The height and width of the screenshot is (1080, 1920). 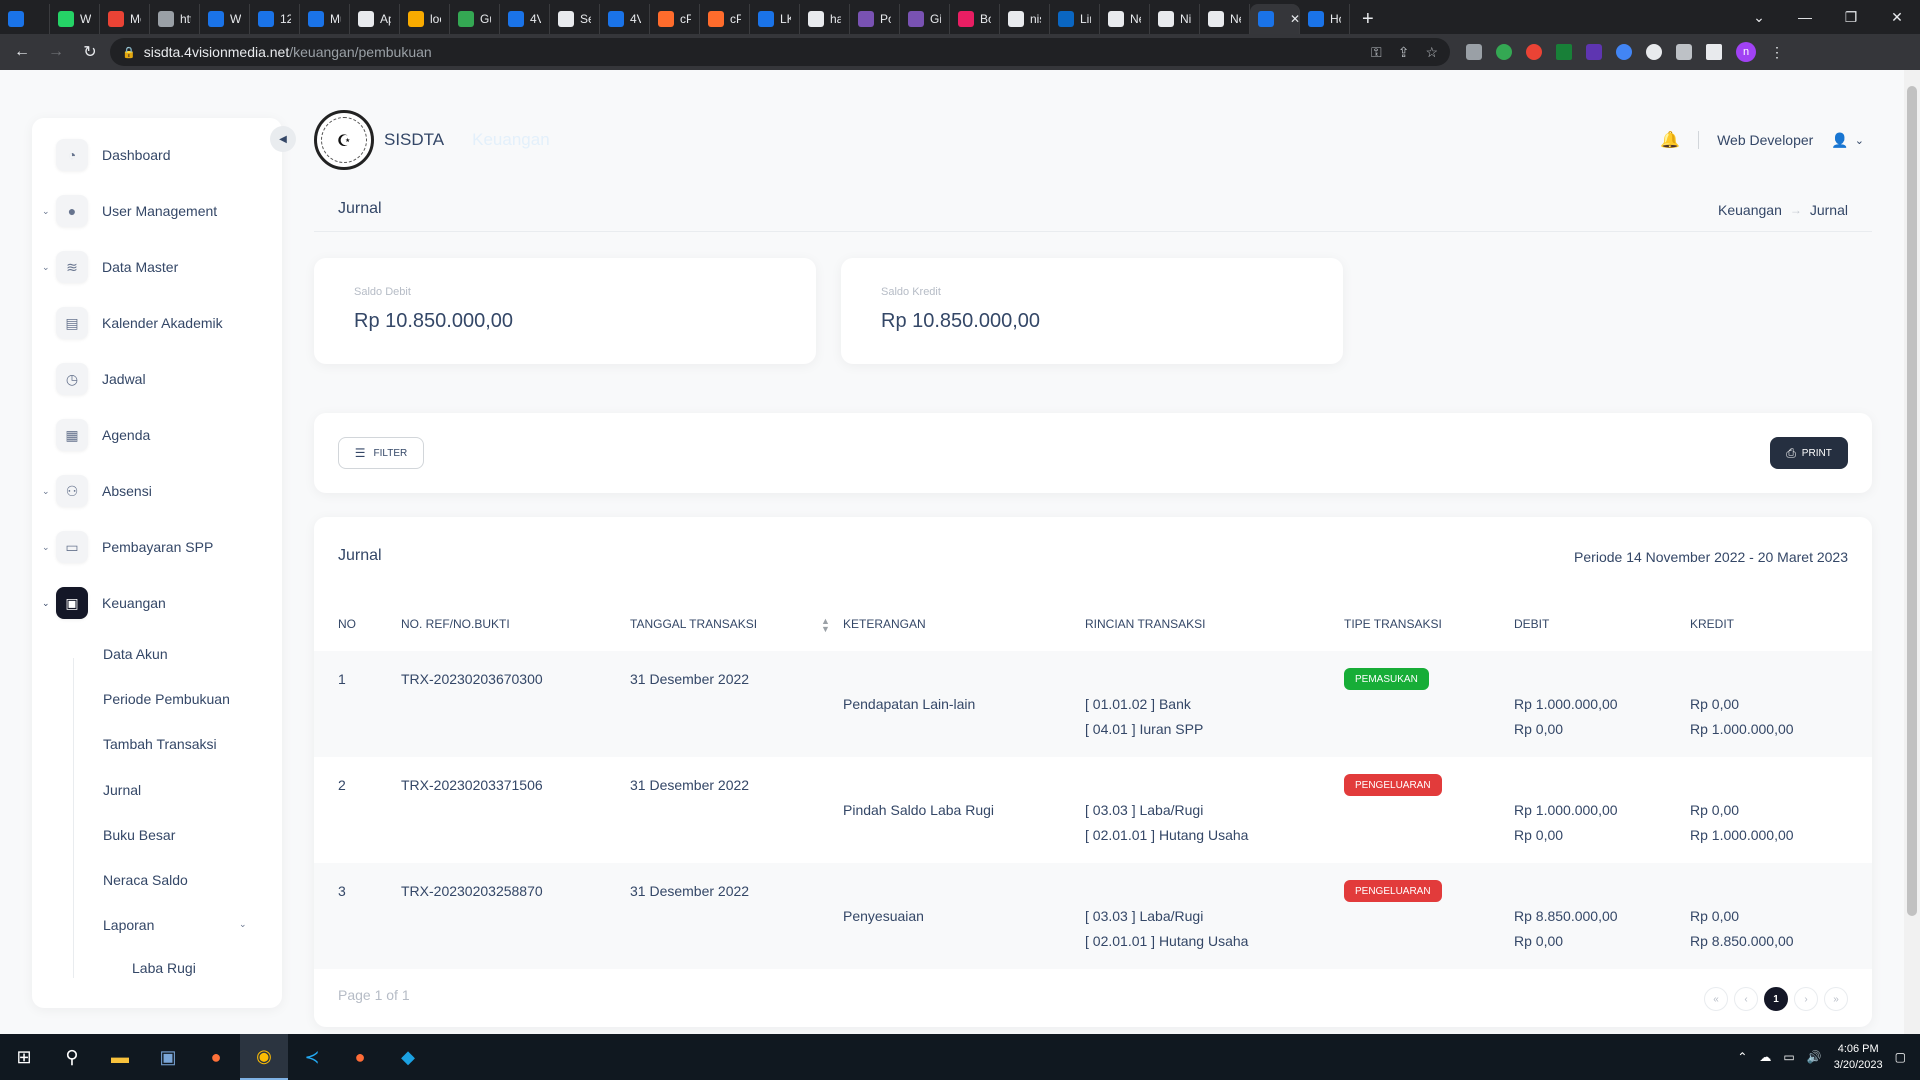 I want to click on first-page-button: «, so click(x=1716, y=999).